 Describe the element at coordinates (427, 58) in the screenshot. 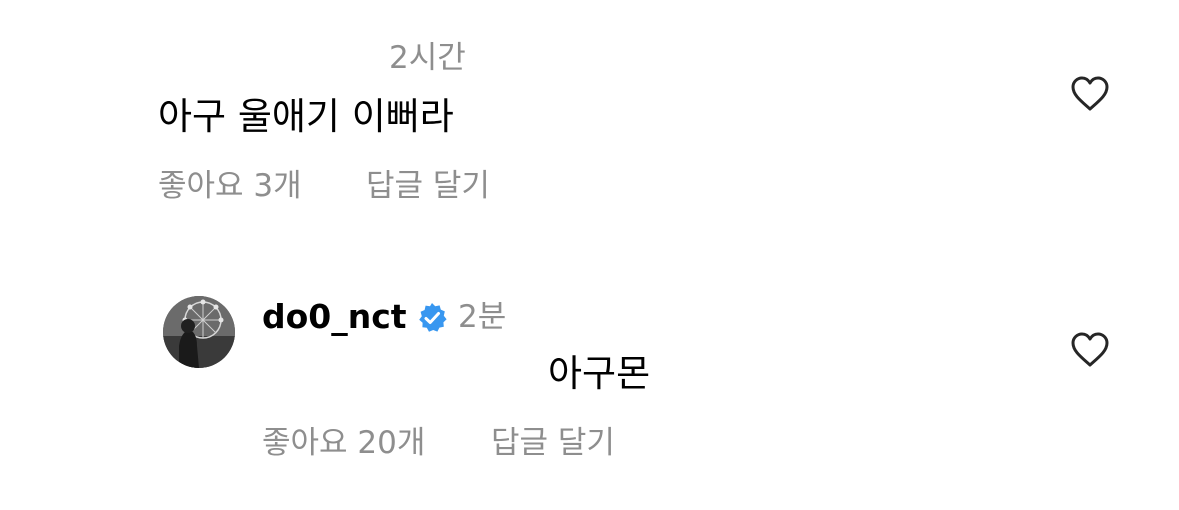

I see `comment-timestamp: 2시간` at that location.